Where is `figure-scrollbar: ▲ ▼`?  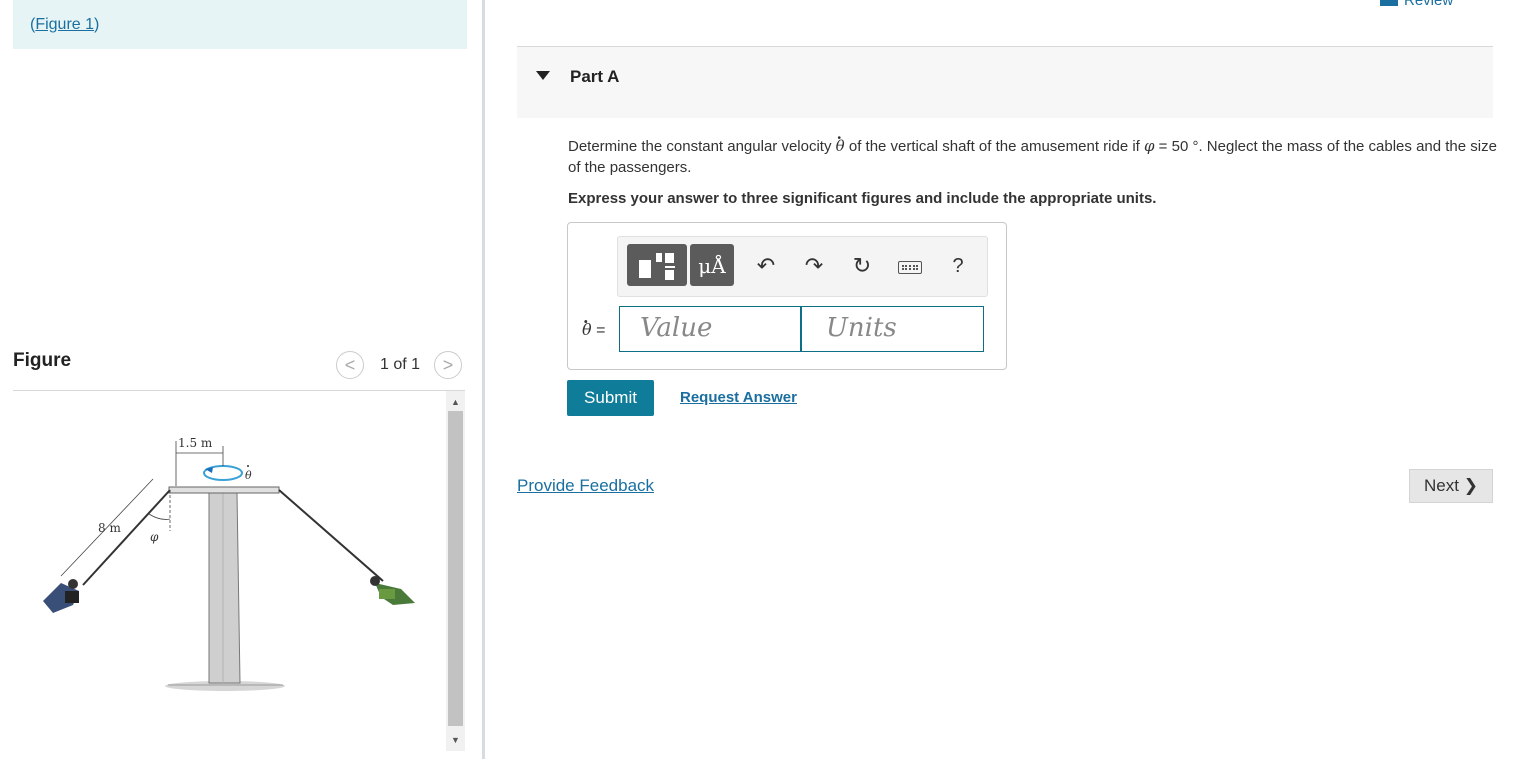
figure-scrollbar: ▲ ▼ is located at coordinates (455, 571).